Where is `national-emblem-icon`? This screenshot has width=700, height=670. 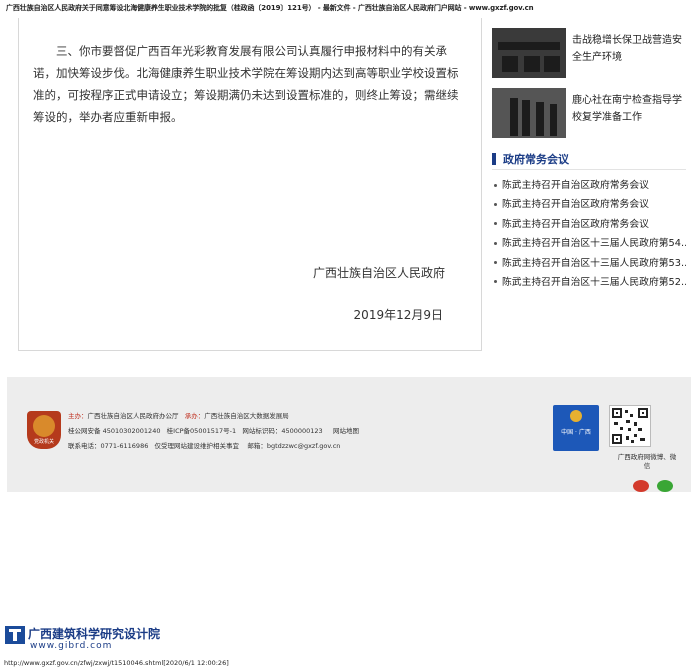 national-emblem-icon is located at coordinates (576, 416).